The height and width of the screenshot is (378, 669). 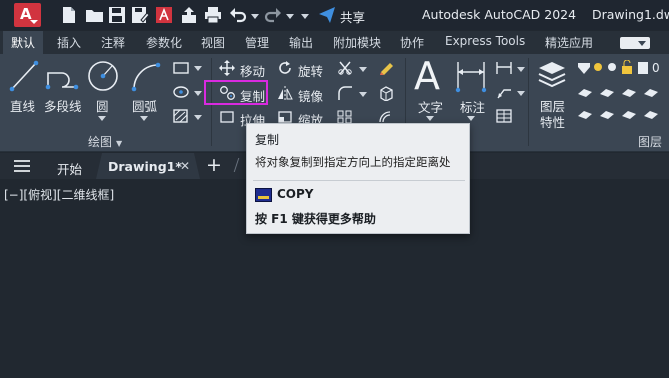 What do you see at coordinates (267, 140) in the screenshot?
I see `tooltip-title: 复制` at bounding box center [267, 140].